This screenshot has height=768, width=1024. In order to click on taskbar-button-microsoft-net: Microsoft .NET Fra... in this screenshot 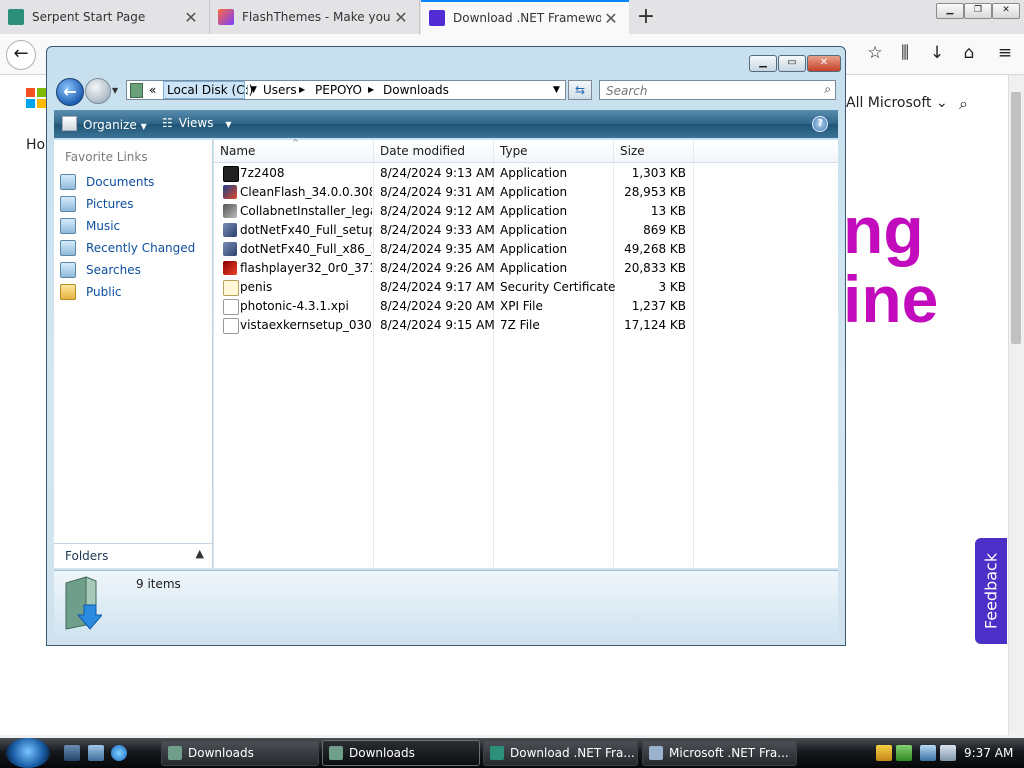, I will do `click(719, 753)`.